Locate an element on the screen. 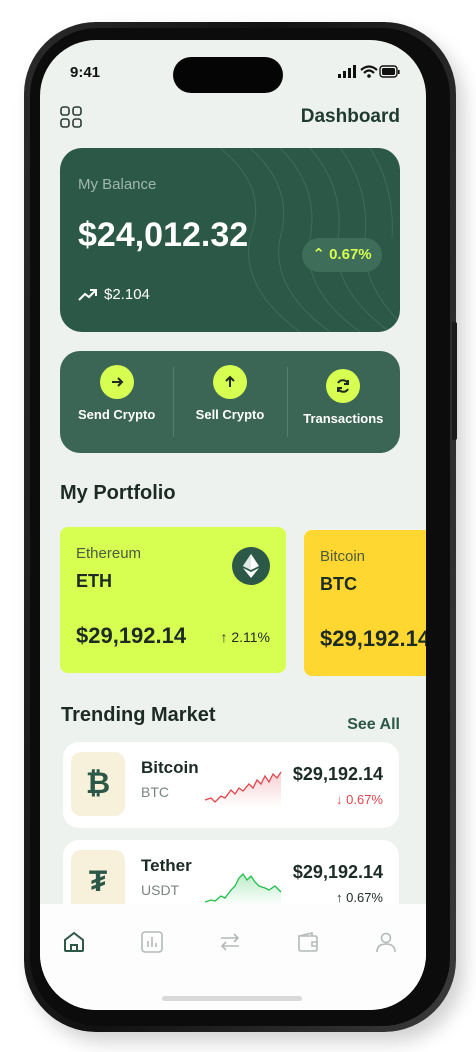  quick-actions: Send Crypto Sell Crypto Transactions is located at coordinates (230, 402).